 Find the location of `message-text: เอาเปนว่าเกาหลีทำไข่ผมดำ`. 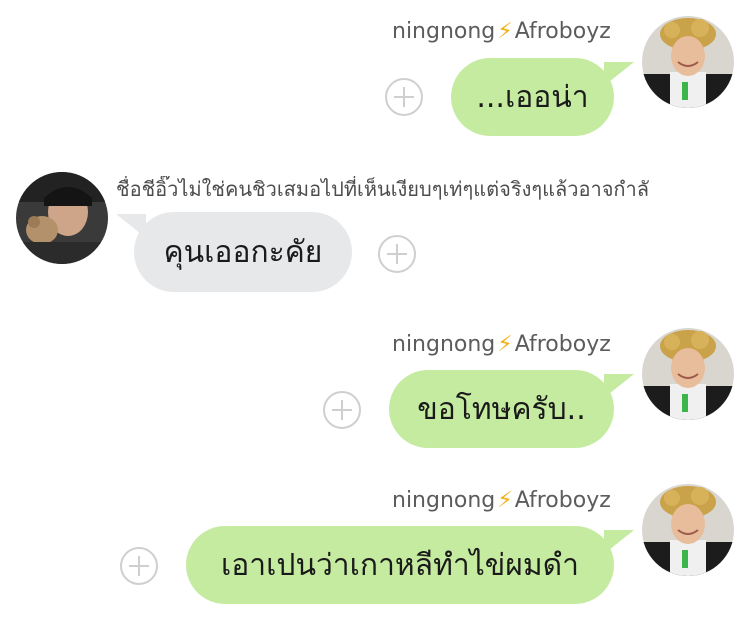

message-text: เอาเปนว่าเกาหลีทำไข่ผมดำ is located at coordinates (400, 565).